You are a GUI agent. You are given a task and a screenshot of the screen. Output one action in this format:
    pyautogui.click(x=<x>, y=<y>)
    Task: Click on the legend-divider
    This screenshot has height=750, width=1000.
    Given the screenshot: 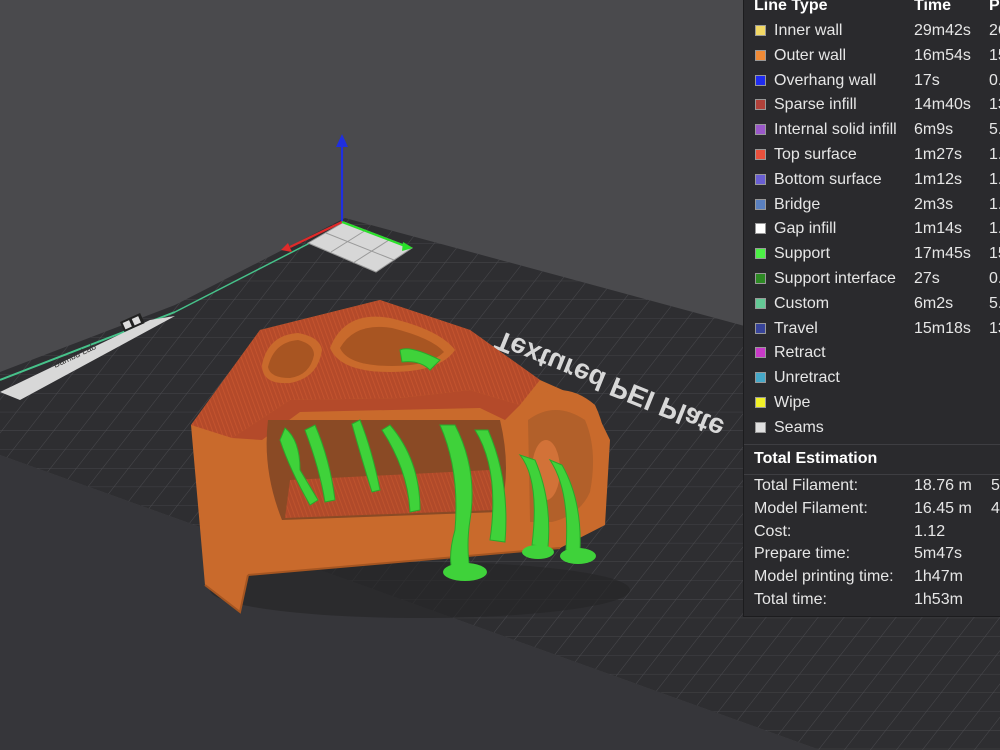 What is the action you would take?
    pyautogui.click(x=872, y=444)
    